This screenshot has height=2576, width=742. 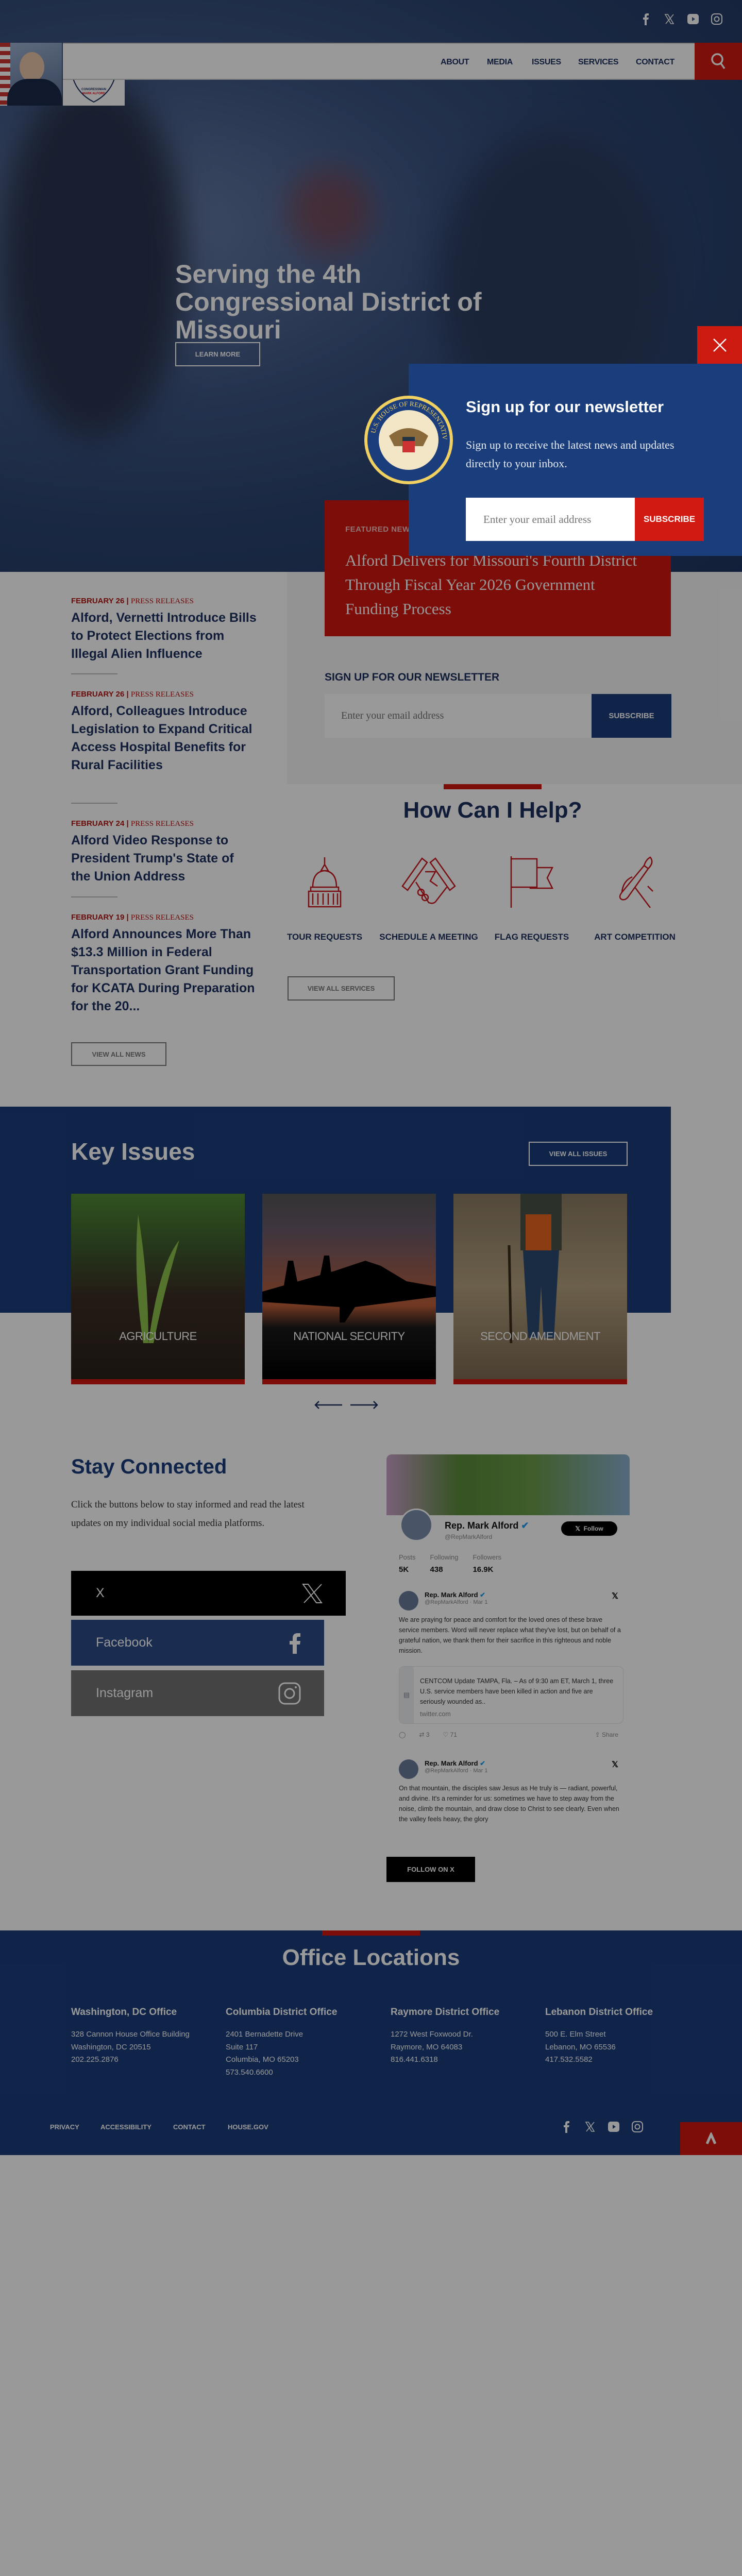 I want to click on close-icon, so click(x=720, y=345).